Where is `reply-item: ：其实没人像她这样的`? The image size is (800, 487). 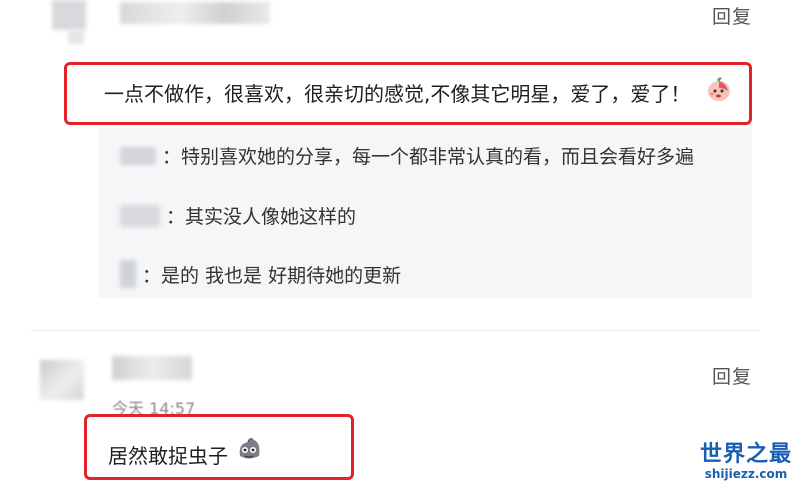
reply-item: ：其实没人像她这样的 is located at coordinates (238, 215).